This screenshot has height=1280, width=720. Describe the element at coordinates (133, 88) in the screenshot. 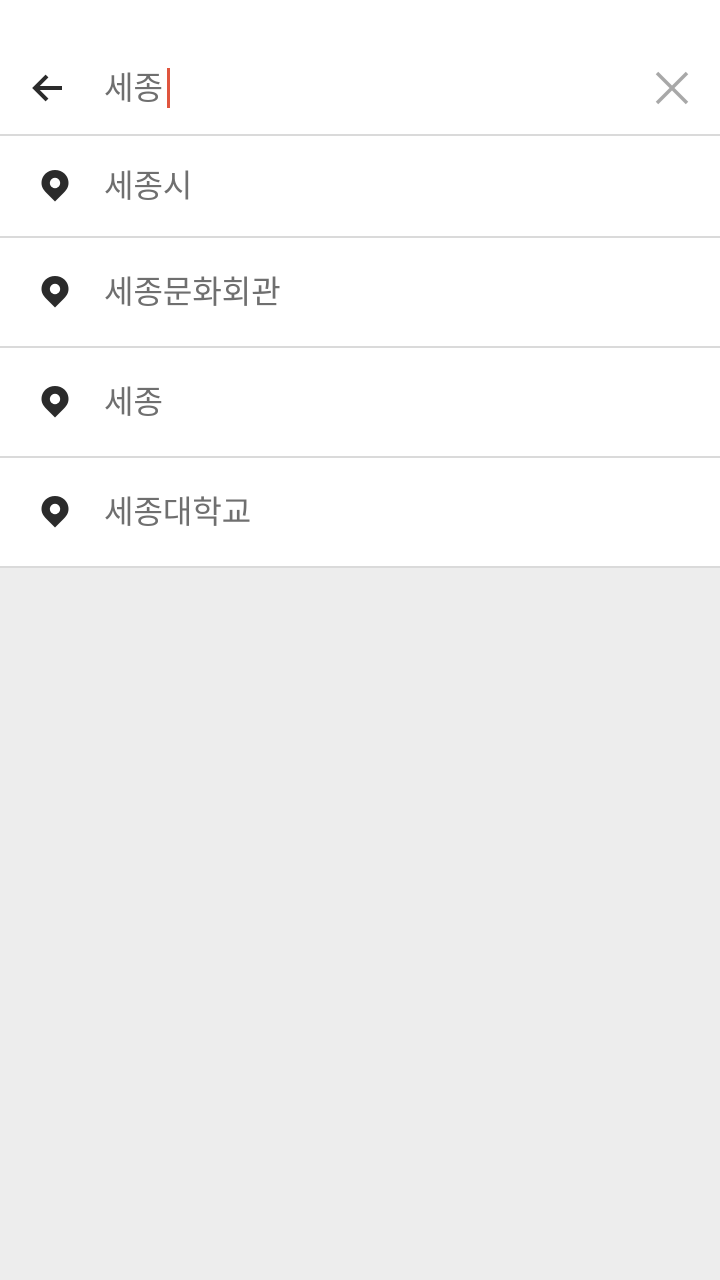

I see `search-query-text: 세종` at that location.